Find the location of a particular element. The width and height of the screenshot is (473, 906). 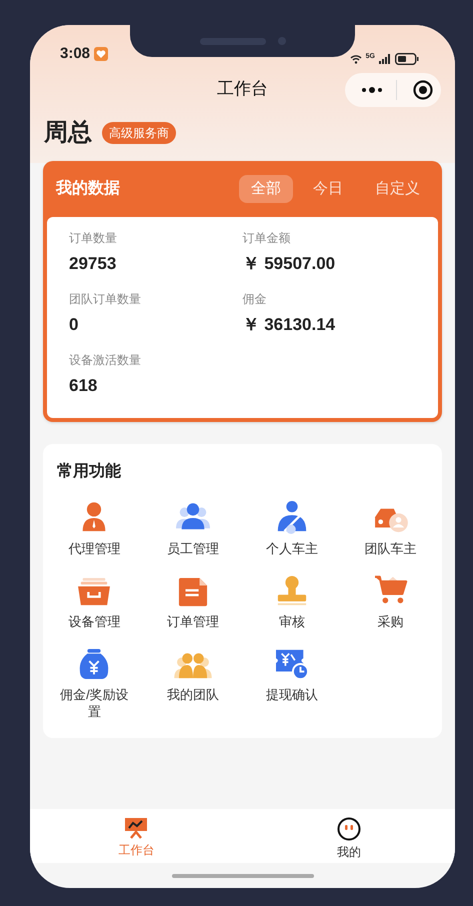

document-icon is located at coordinates (193, 592).